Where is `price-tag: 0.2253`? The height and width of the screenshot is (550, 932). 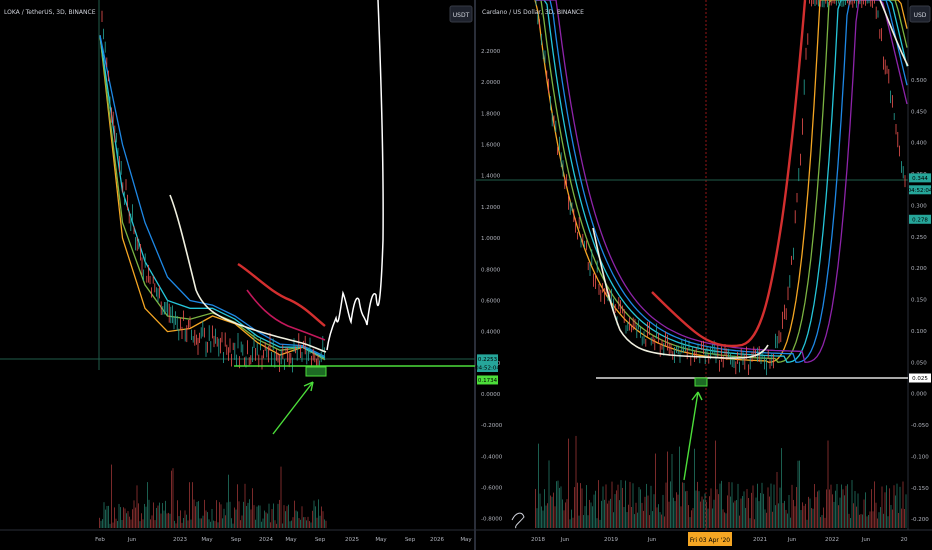
price-tag: 0.2253 is located at coordinates (488, 360).